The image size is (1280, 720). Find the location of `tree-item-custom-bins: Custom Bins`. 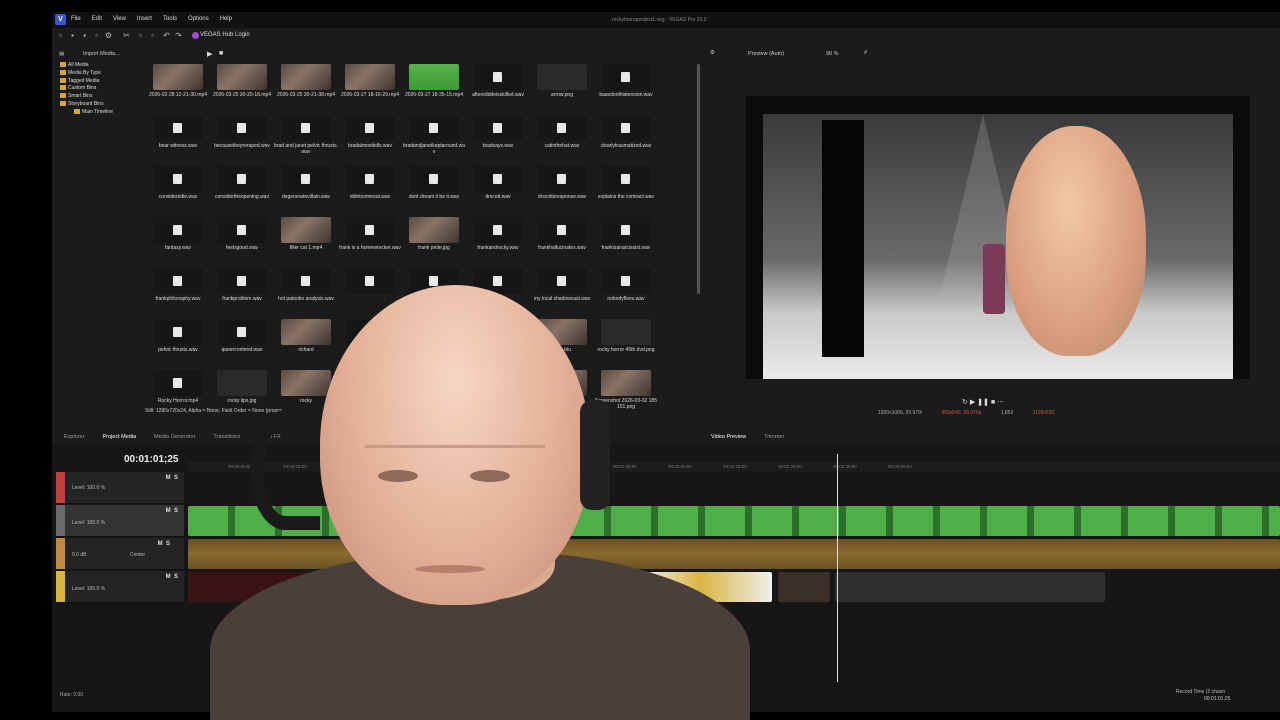

tree-item-custom-bins: Custom Bins is located at coordinates (102, 89).